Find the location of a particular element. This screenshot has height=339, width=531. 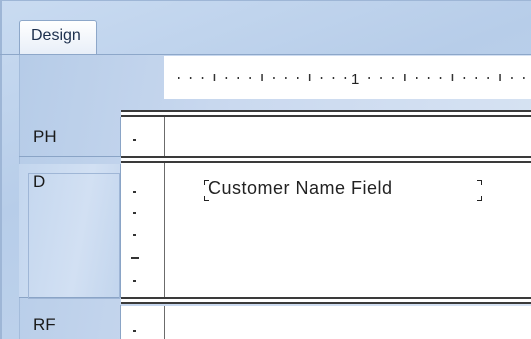

customer-name-field: Customer Name Field is located at coordinates (300, 188).